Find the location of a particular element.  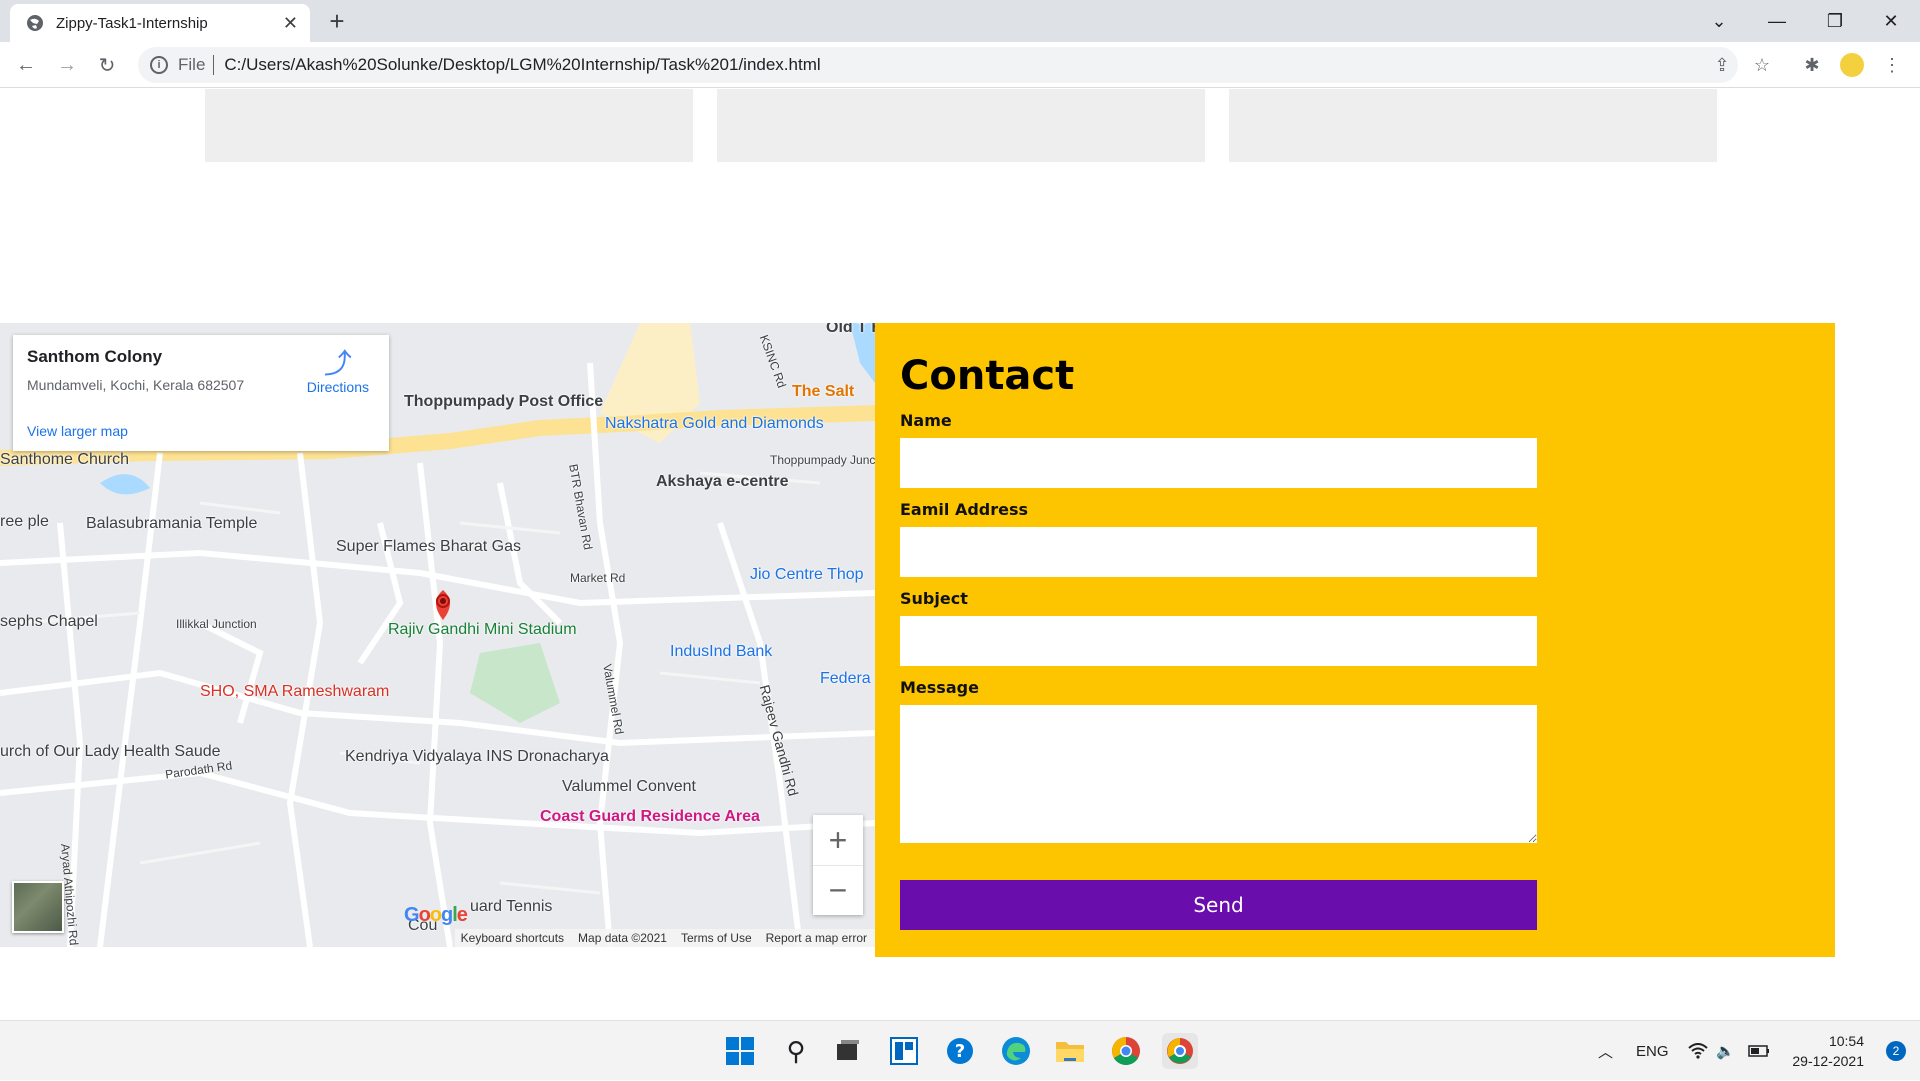

name-label: Name is located at coordinates (926, 420).